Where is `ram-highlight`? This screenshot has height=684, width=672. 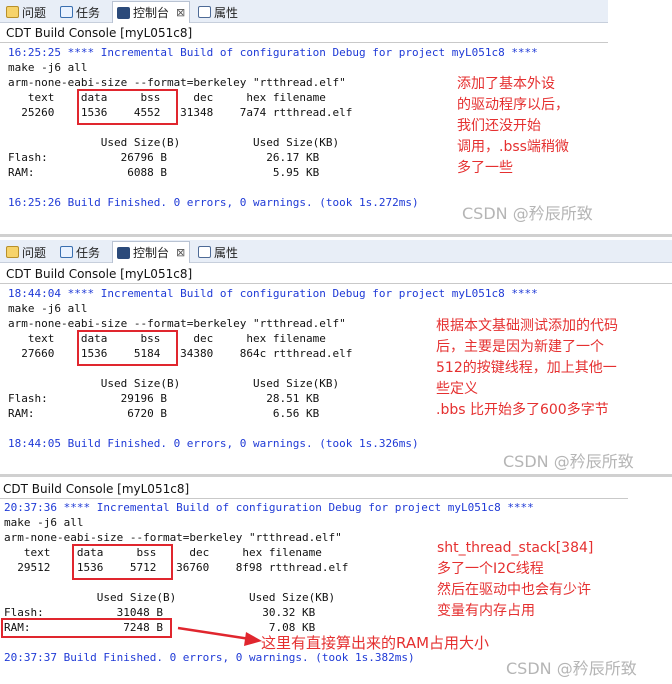 ram-highlight is located at coordinates (86, 628).